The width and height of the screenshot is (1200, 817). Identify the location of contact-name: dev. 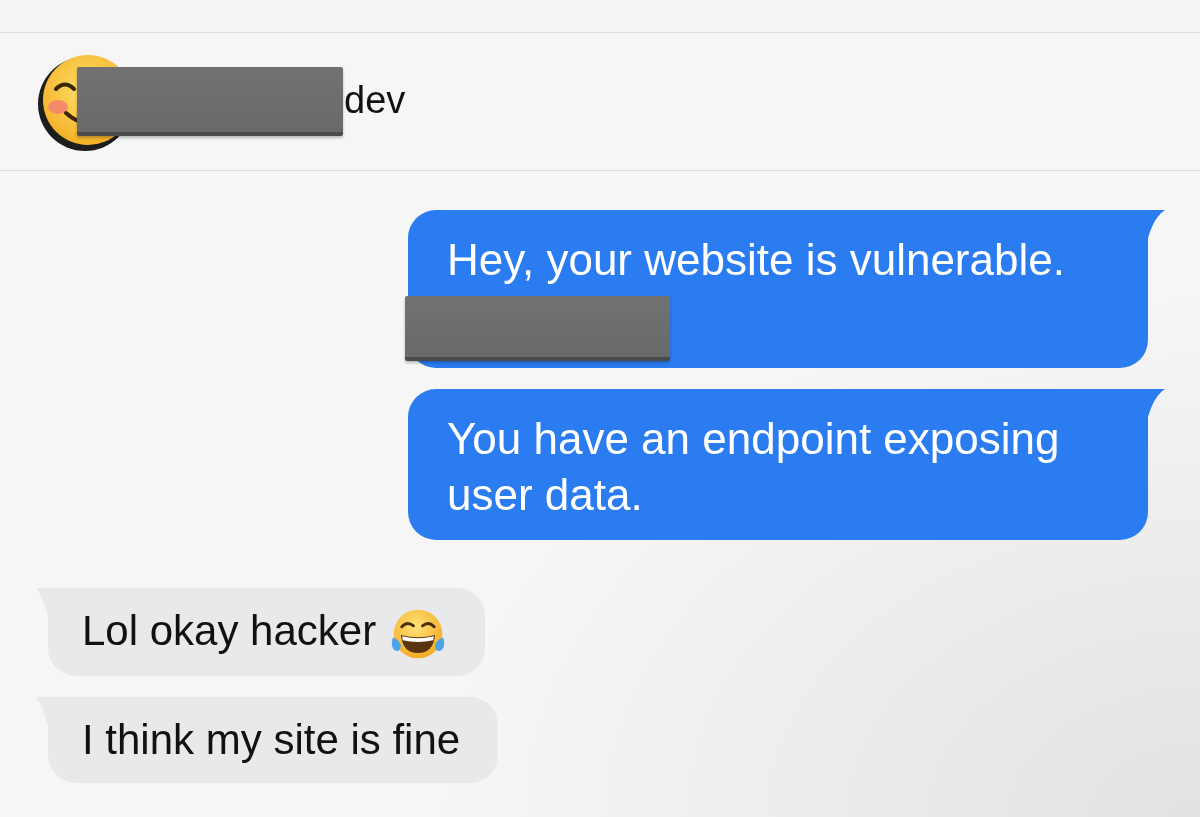
(375, 100).